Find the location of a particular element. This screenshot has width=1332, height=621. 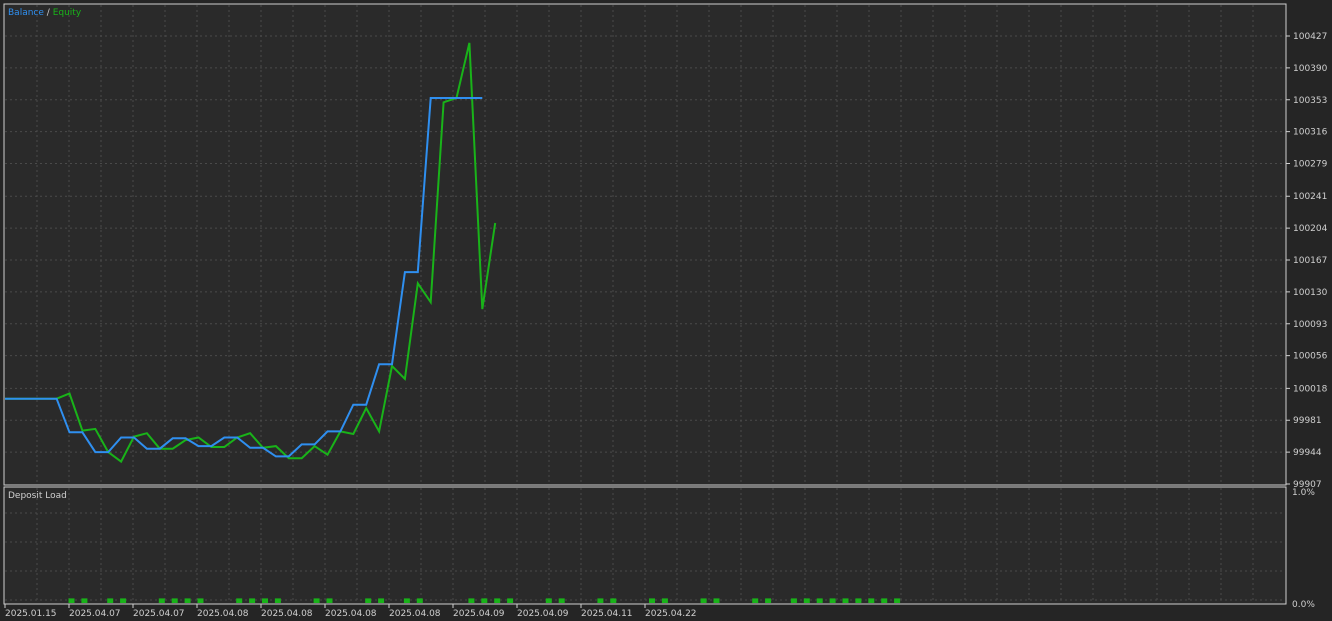

y-tick-label: 100241 is located at coordinates (1310, 197).